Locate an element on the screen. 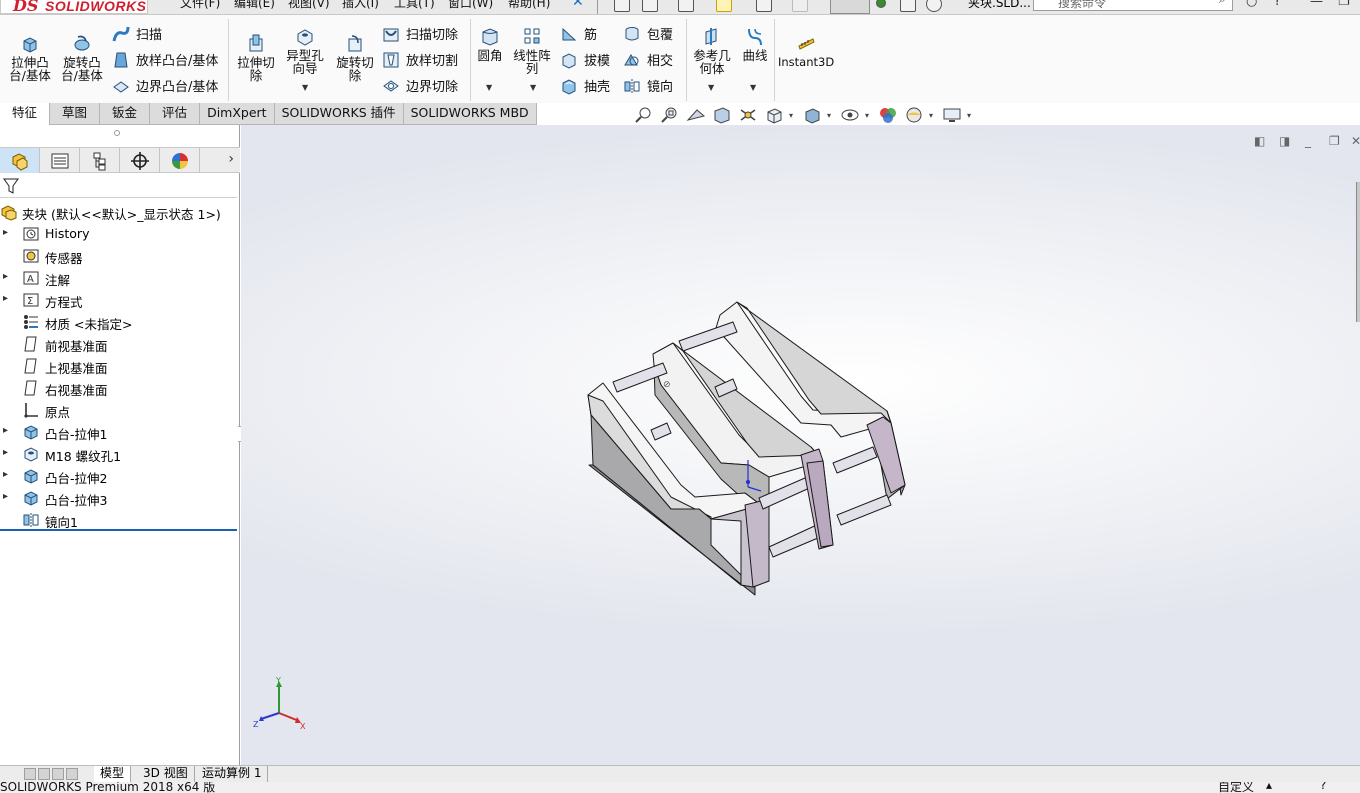 The image size is (1360, 793). user-icon: ○ is located at coordinates (1251, 4).